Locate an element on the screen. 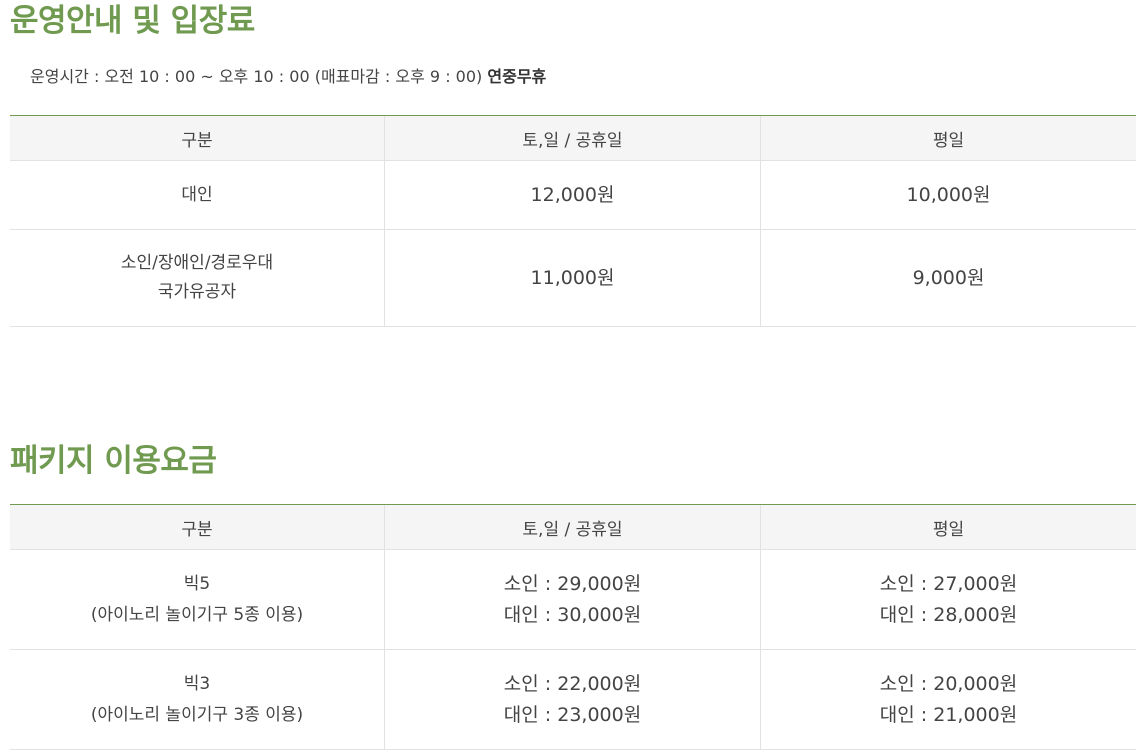 The image size is (1138, 750). weekday-price: 10,000원 is located at coordinates (948, 195).